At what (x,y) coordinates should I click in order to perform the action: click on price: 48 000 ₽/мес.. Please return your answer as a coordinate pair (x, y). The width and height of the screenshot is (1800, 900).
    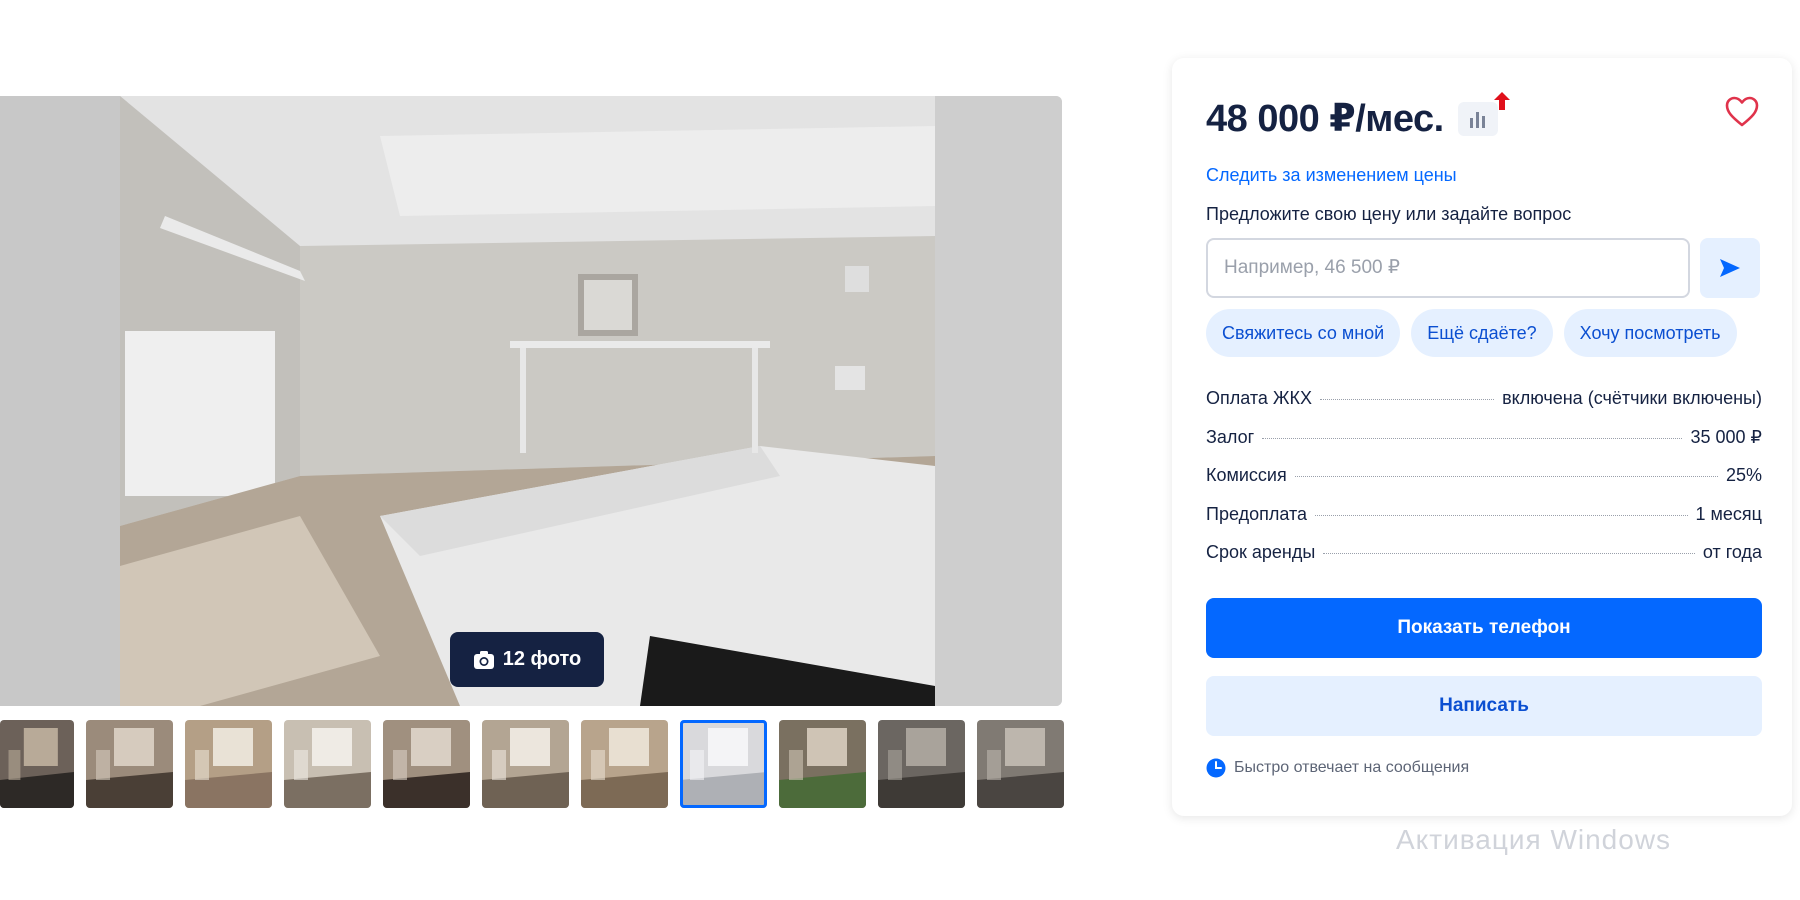
    Looking at the image, I should click on (1325, 119).